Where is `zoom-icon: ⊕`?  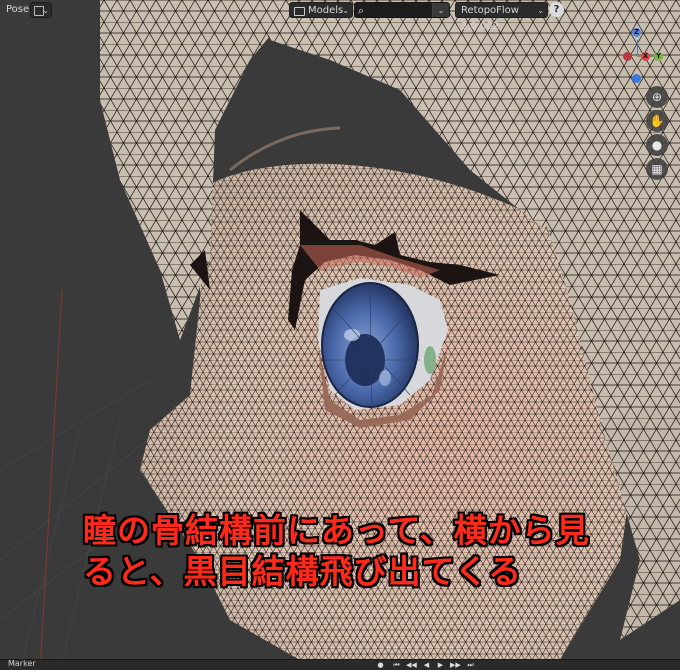
zoom-icon: ⊕ is located at coordinates (657, 97).